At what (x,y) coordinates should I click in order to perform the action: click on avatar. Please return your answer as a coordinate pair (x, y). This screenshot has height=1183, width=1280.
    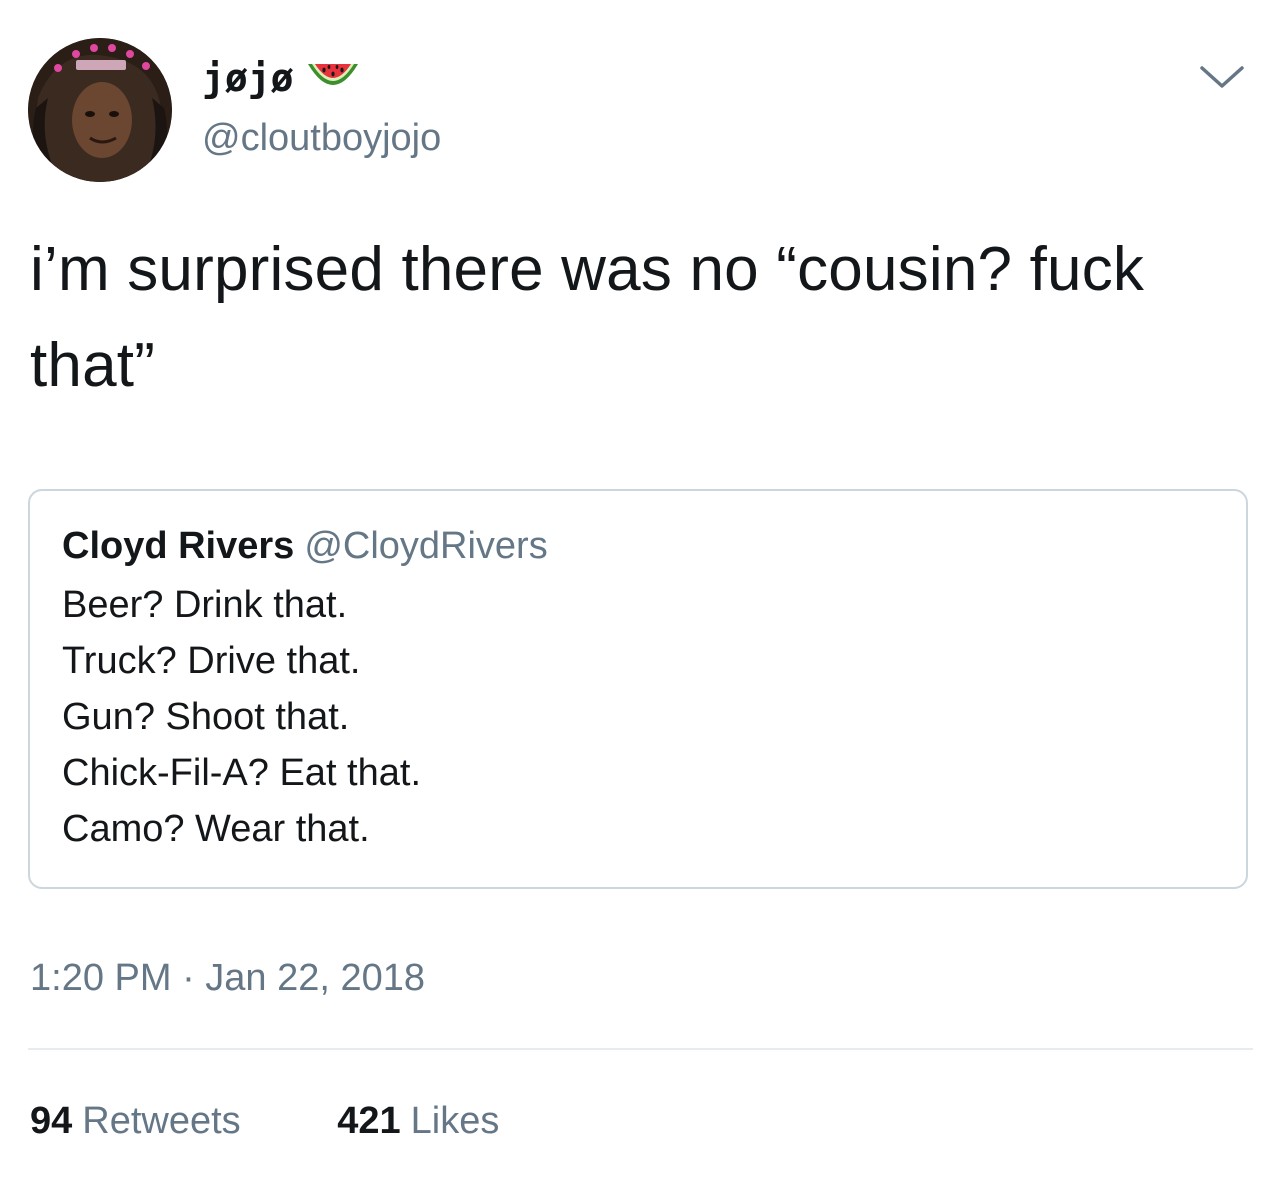
    Looking at the image, I should click on (100, 110).